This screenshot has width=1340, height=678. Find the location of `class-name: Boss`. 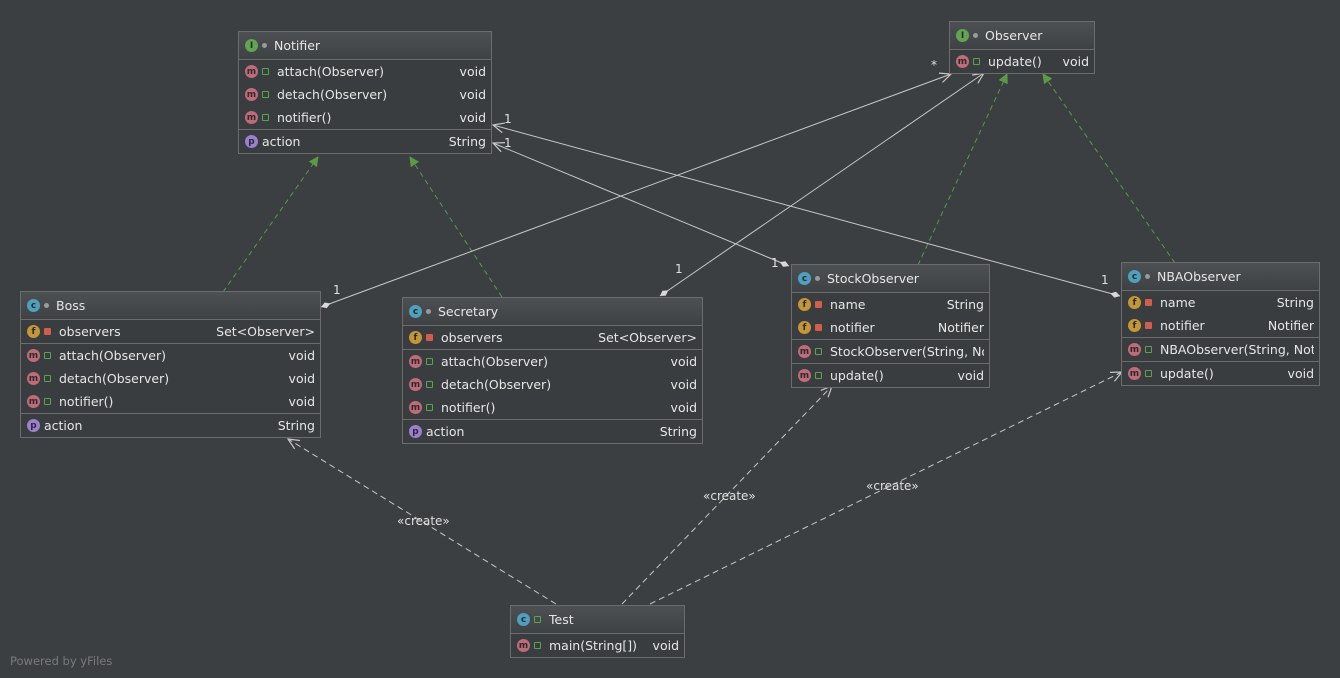

class-name: Boss is located at coordinates (71, 305).